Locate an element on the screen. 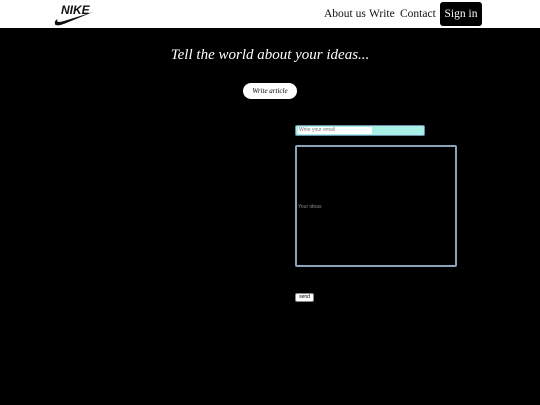 The height and width of the screenshot is (405, 540). send-button: send is located at coordinates (304, 297).